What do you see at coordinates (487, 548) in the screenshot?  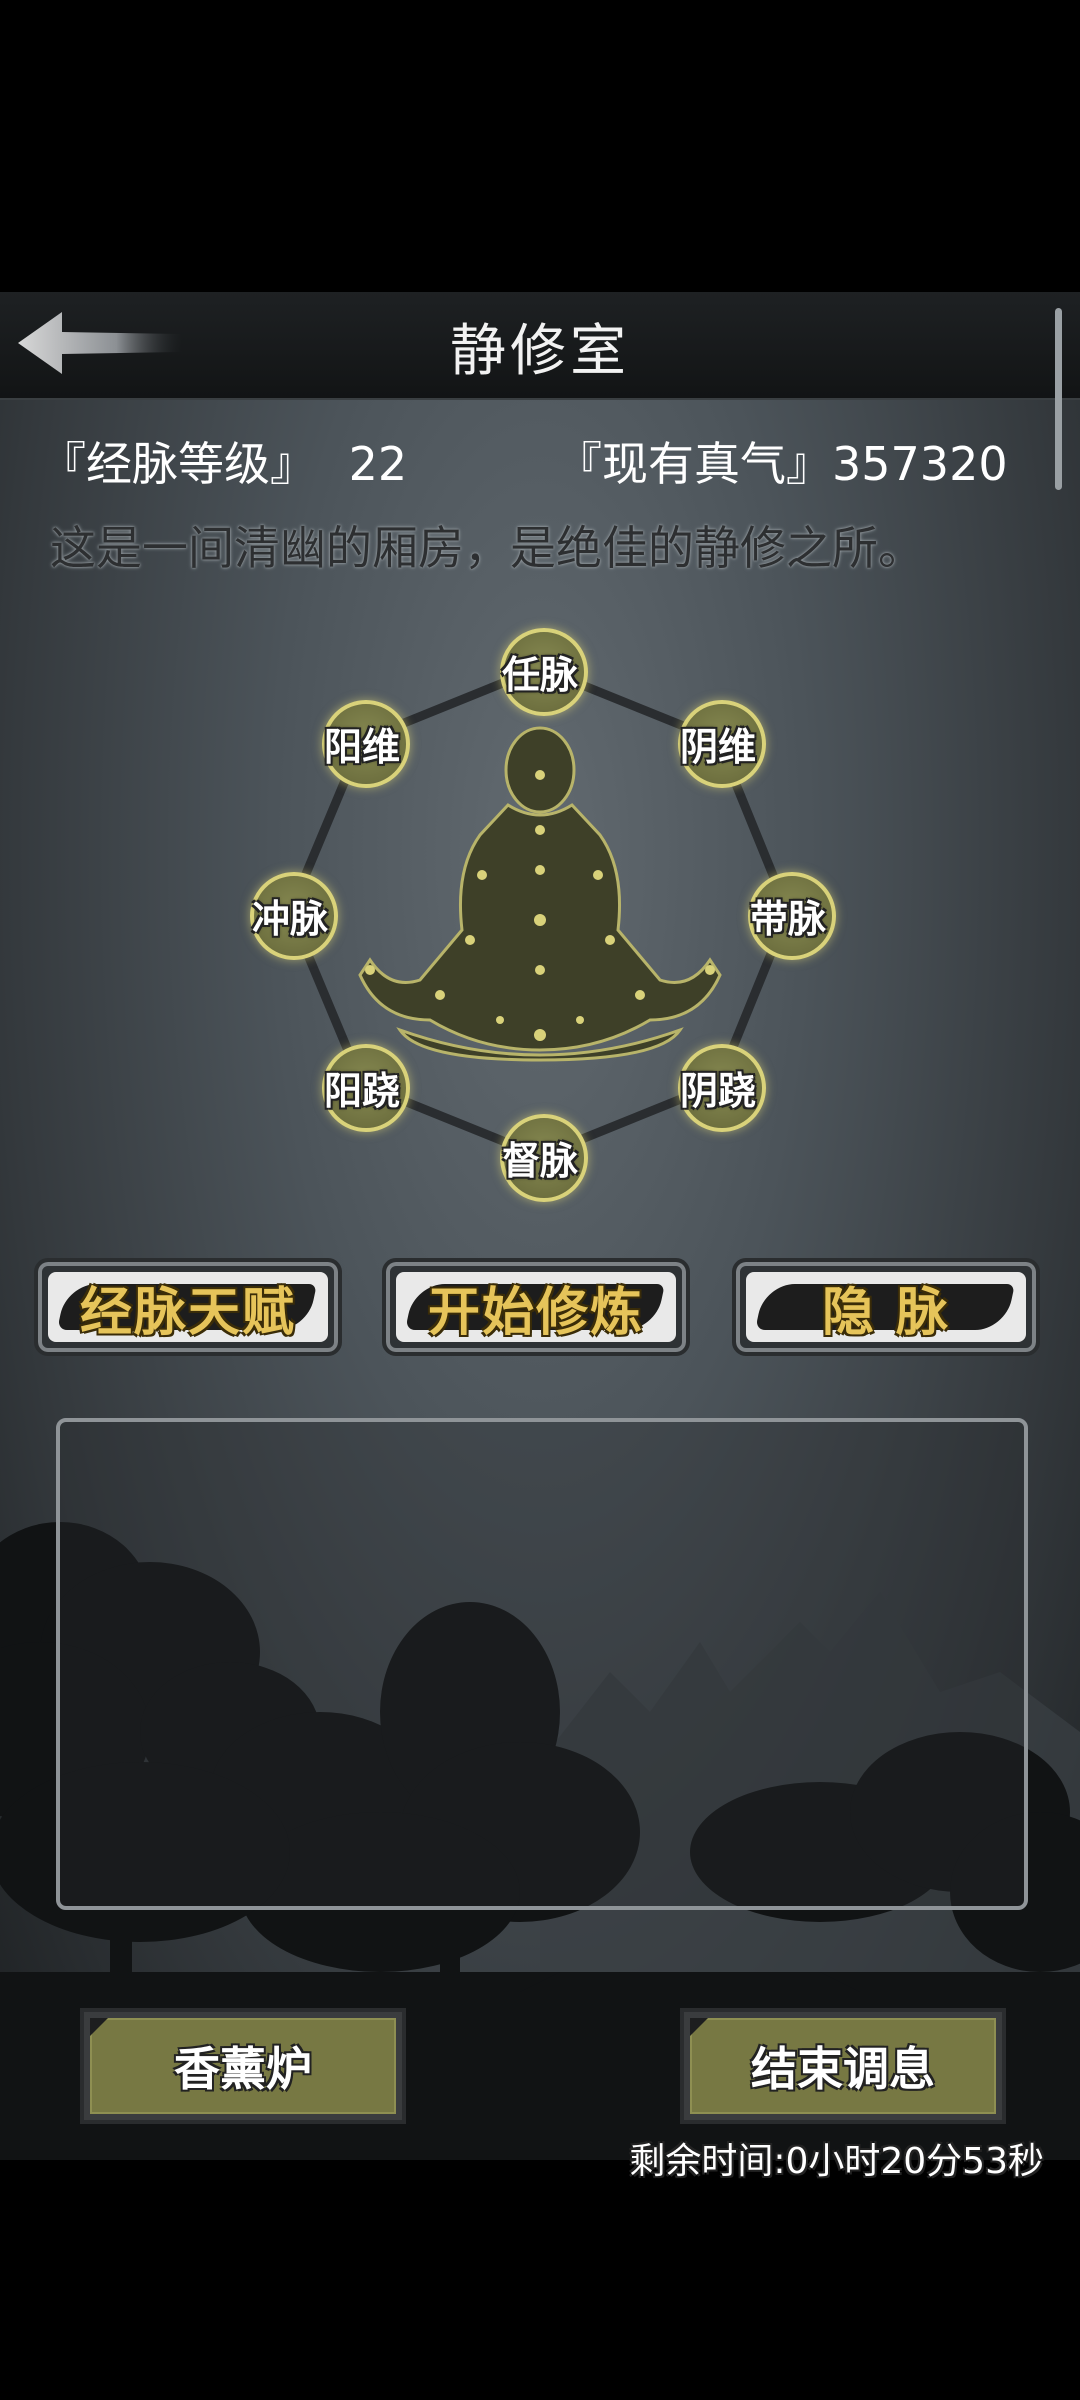 I see `room-description: 这是一间清幽的厢房，是绝佳的静修之所。` at bounding box center [487, 548].